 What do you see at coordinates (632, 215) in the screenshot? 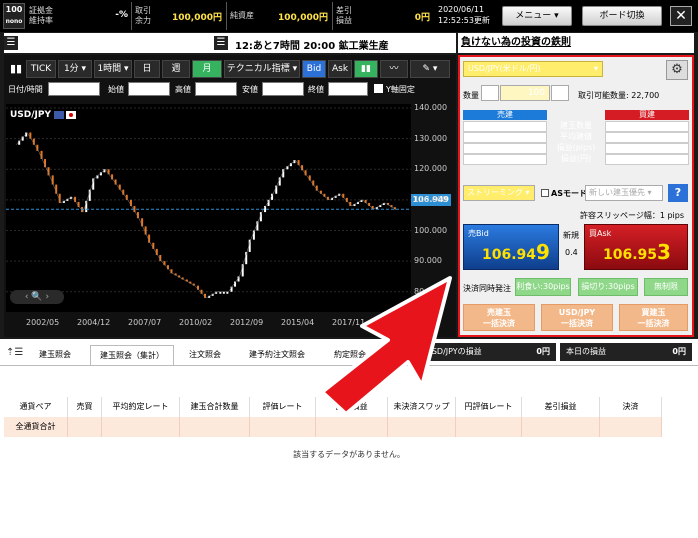
I see `slippage-text: 許容スリッページ幅：1 pips` at bounding box center [632, 215].